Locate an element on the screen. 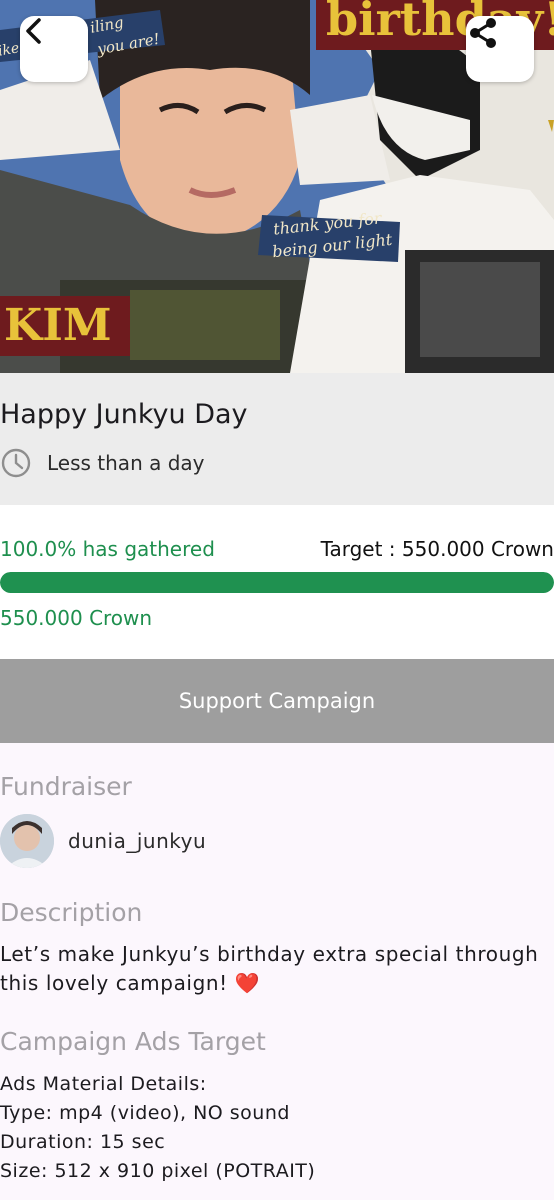 The image size is (554, 1200). back-button is located at coordinates (54, 49).